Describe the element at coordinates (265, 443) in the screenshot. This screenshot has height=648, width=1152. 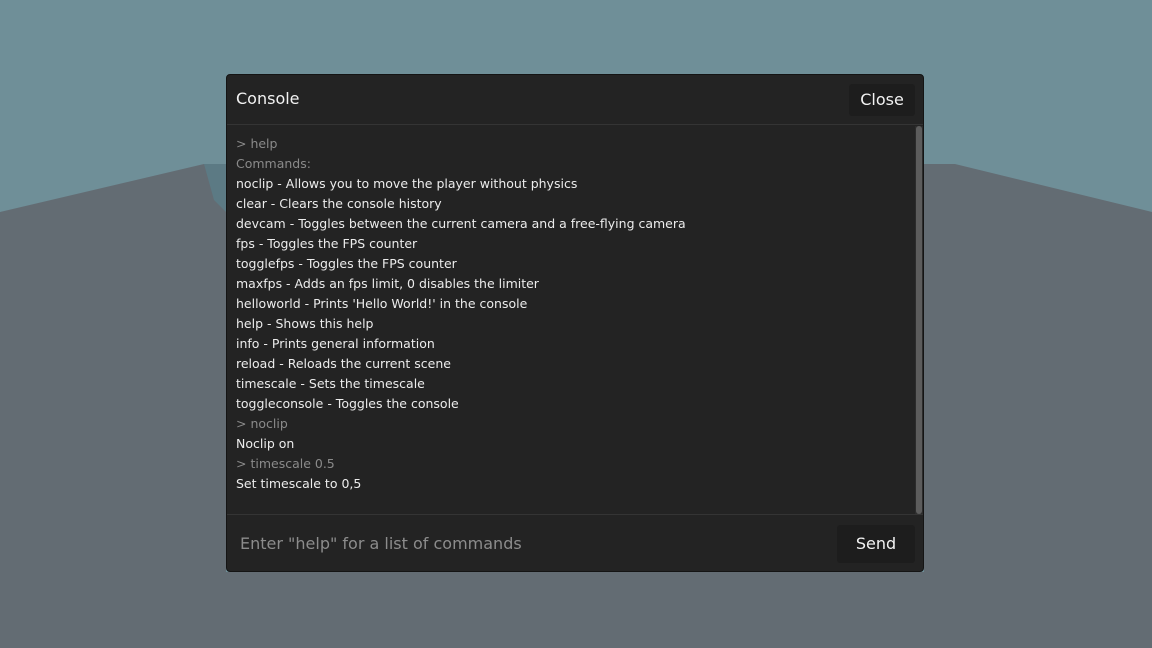
I see `log-output-line: Noclip on` at that location.